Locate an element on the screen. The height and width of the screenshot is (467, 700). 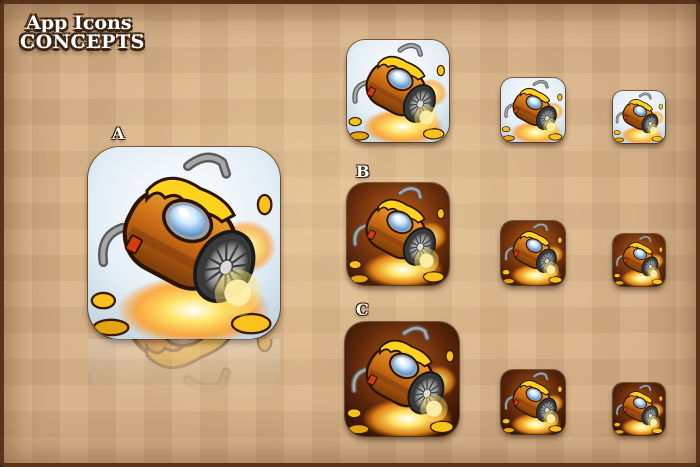
app-icon-a-small is located at coordinates (533, 110).